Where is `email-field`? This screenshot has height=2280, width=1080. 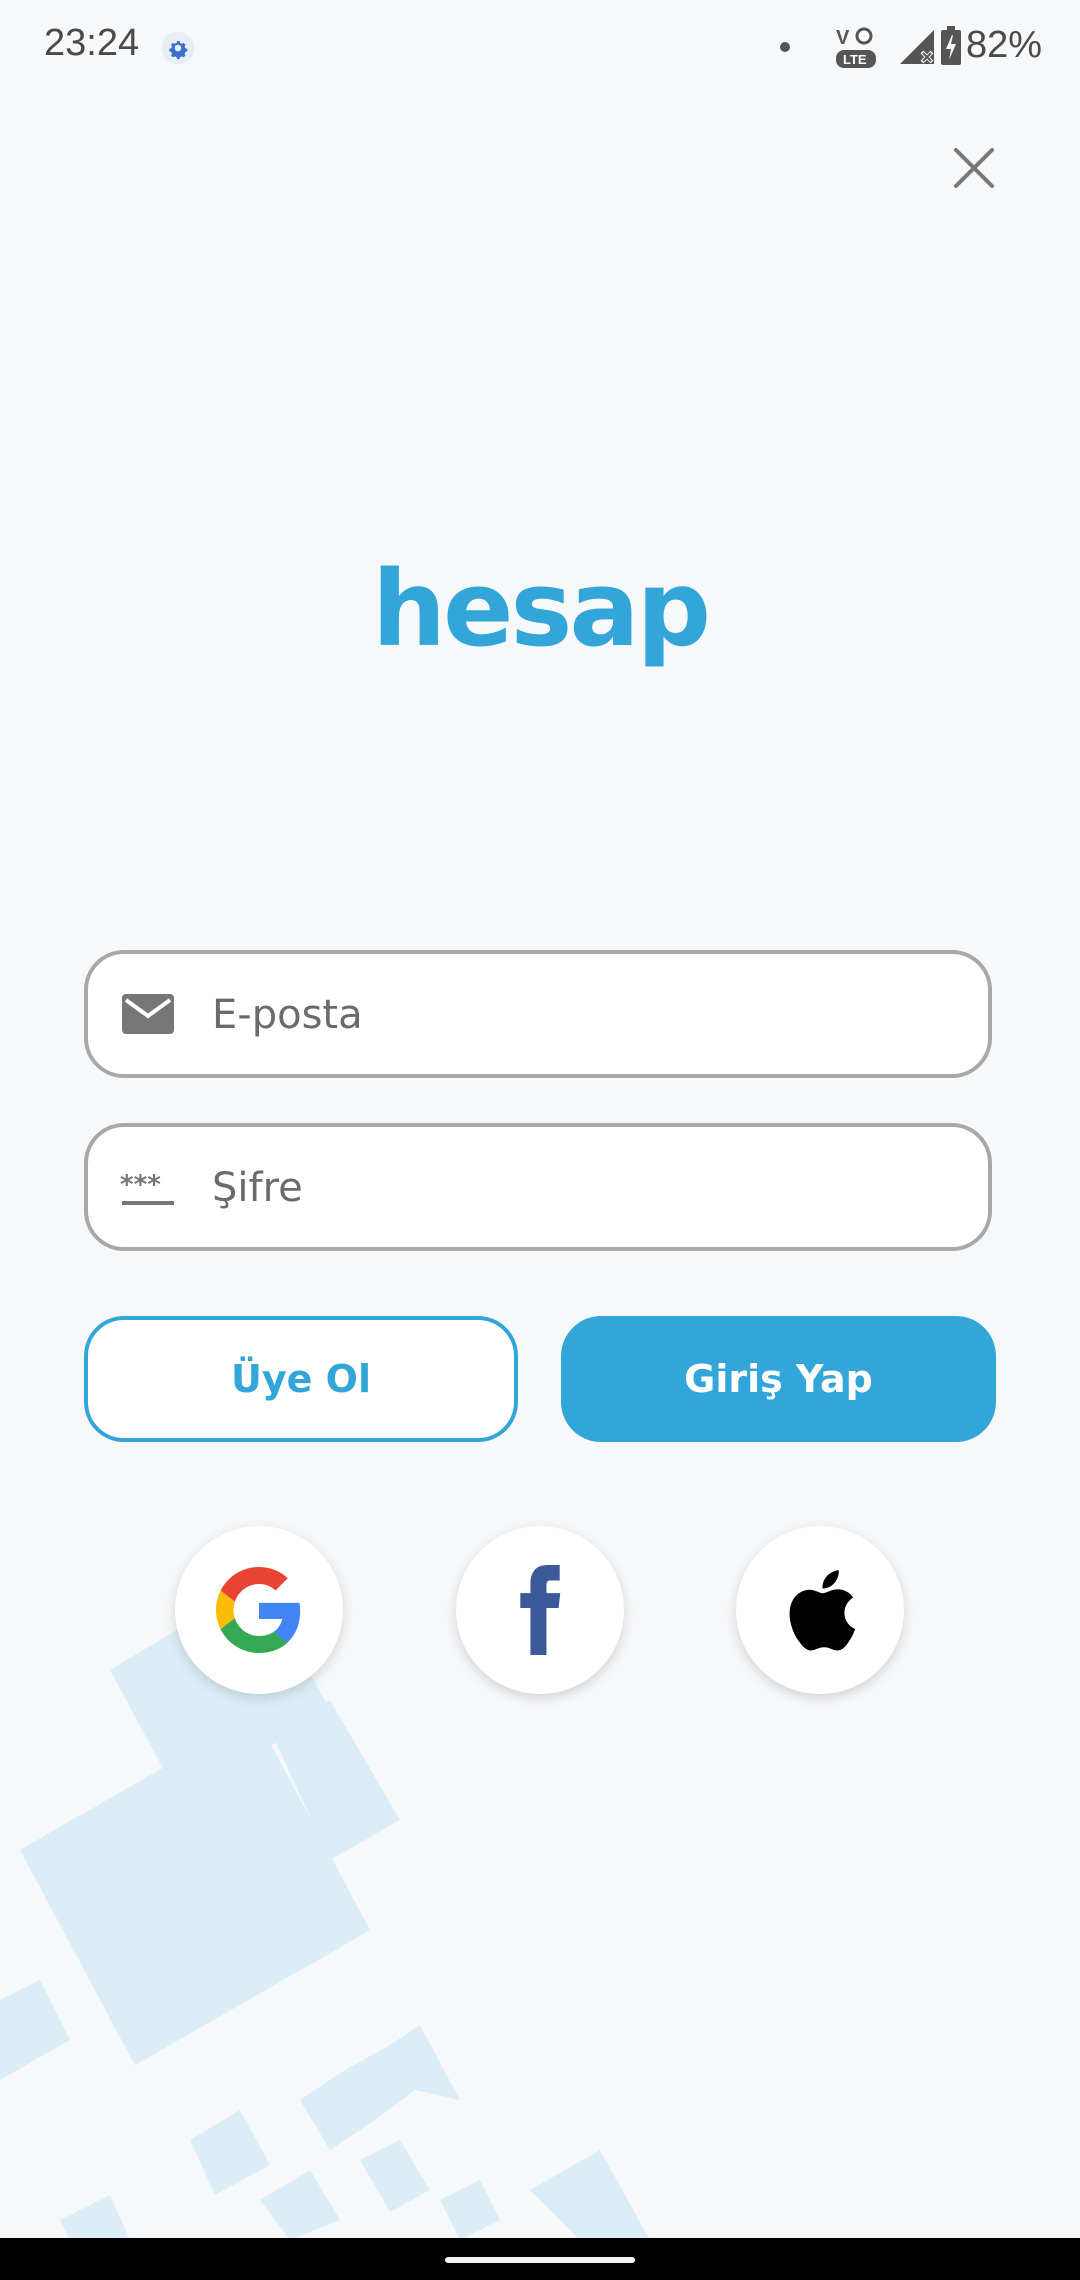 email-field is located at coordinates (538, 1014).